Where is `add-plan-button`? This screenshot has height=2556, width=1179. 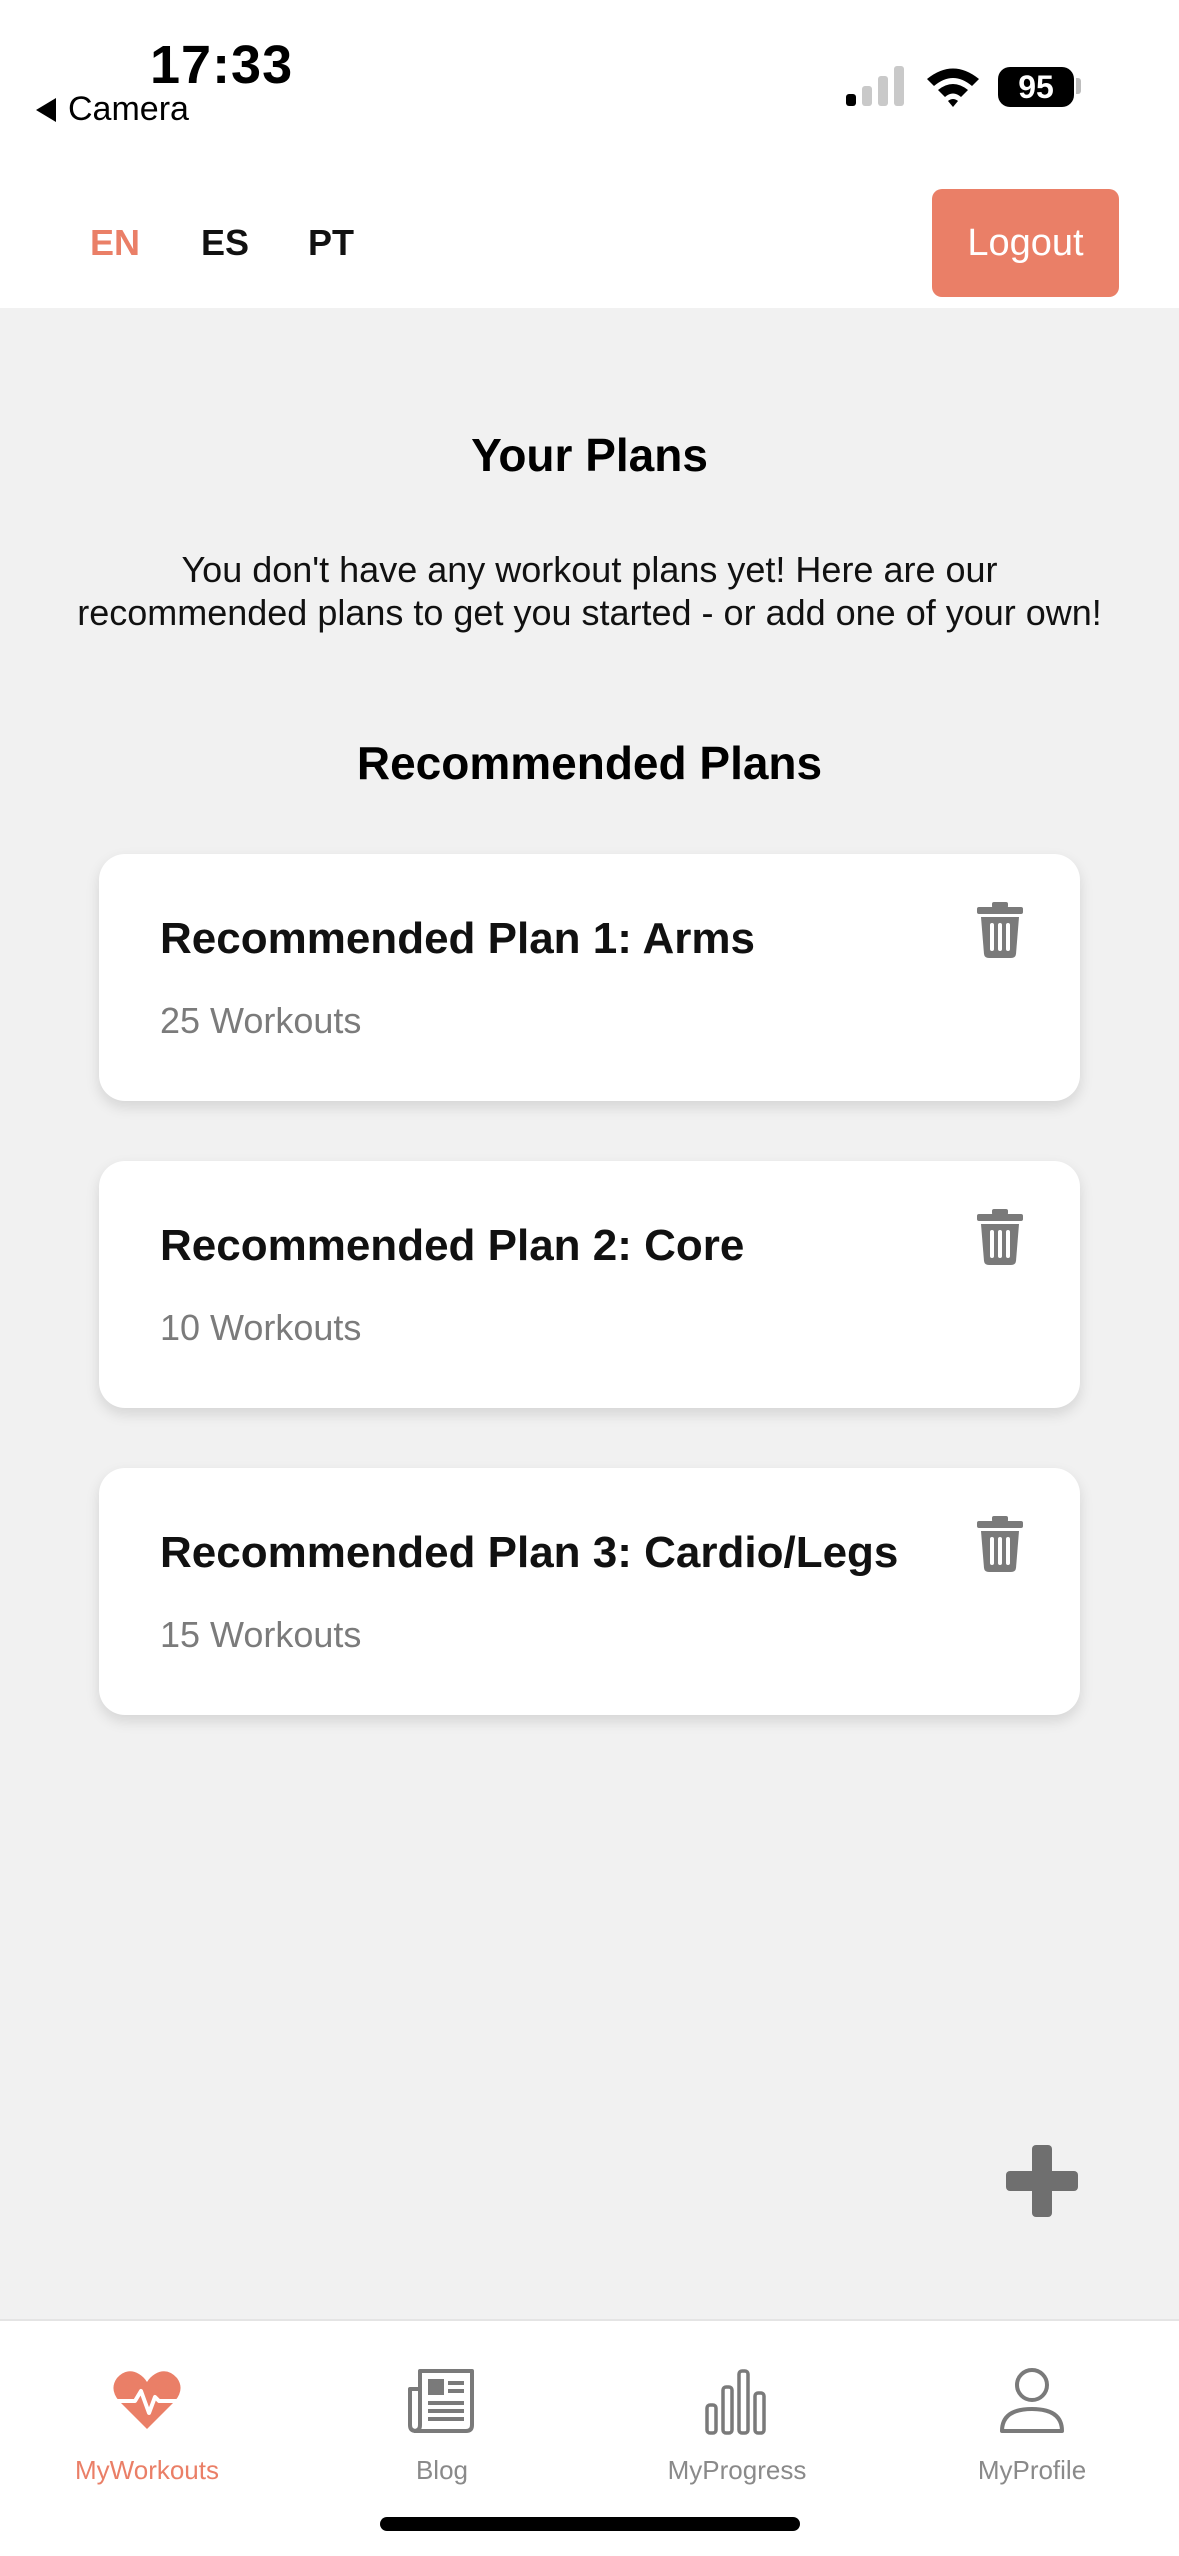 add-plan-button is located at coordinates (1042, 2181).